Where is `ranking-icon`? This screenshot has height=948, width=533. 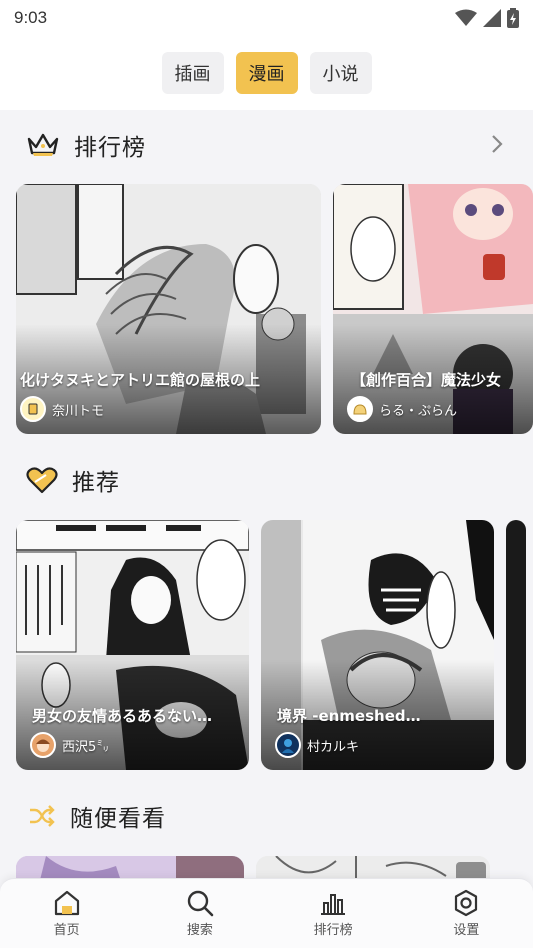
ranking-icon is located at coordinates (333, 904).